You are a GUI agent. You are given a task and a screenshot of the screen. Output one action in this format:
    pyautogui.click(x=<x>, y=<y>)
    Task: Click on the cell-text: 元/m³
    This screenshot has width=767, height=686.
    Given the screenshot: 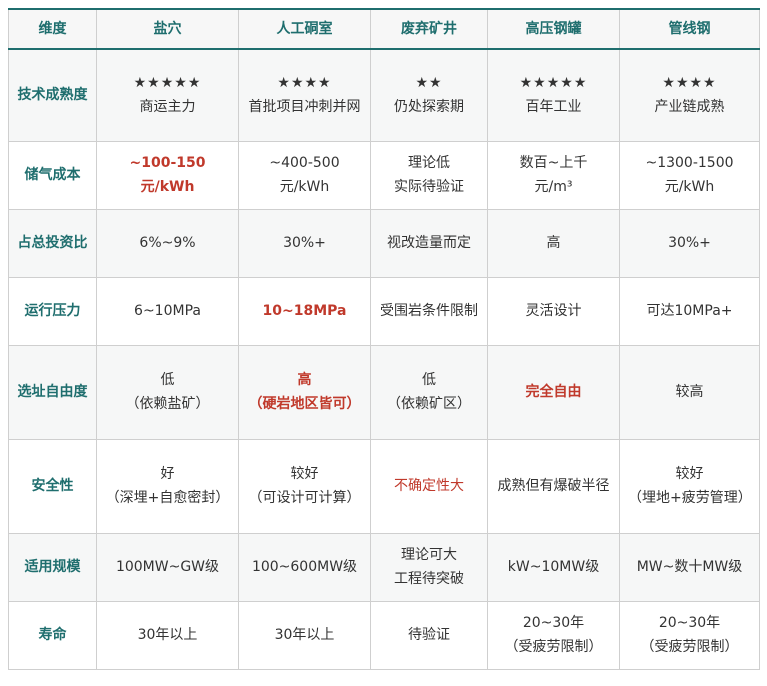 What is the action you would take?
    pyautogui.click(x=553, y=187)
    